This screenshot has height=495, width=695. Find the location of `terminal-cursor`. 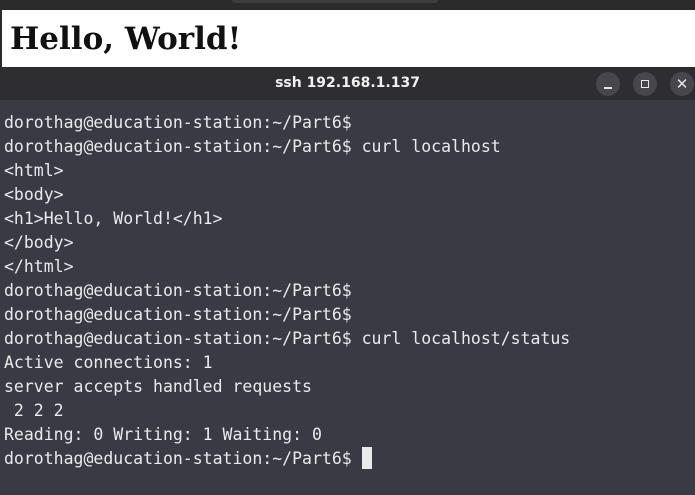

terminal-cursor is located at coordinates (366, 458).